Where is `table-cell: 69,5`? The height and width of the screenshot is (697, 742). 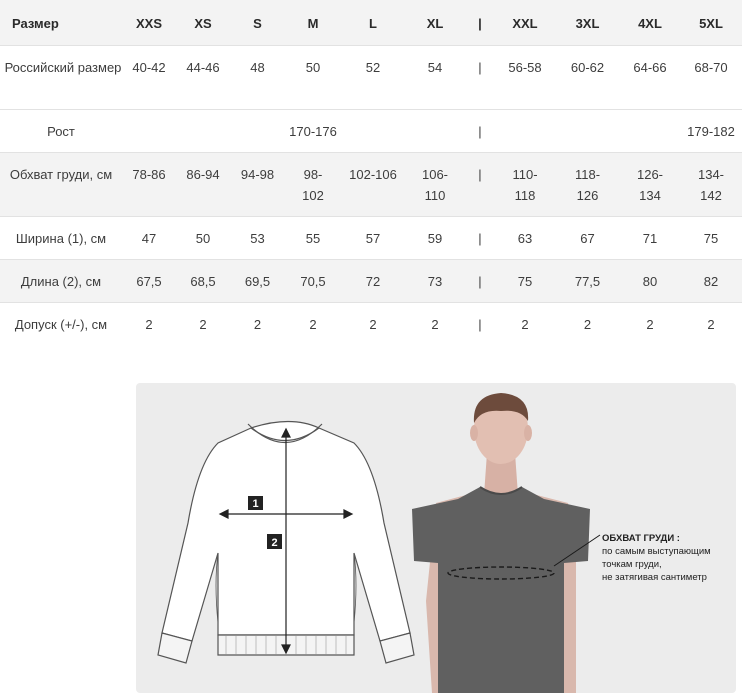
table-cell: 69,5 is located at coordinates (257, 281).